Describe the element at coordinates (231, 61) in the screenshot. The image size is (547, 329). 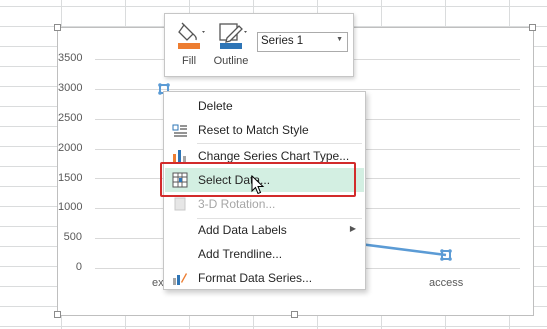
I see `outline-label: Outline` at that location.